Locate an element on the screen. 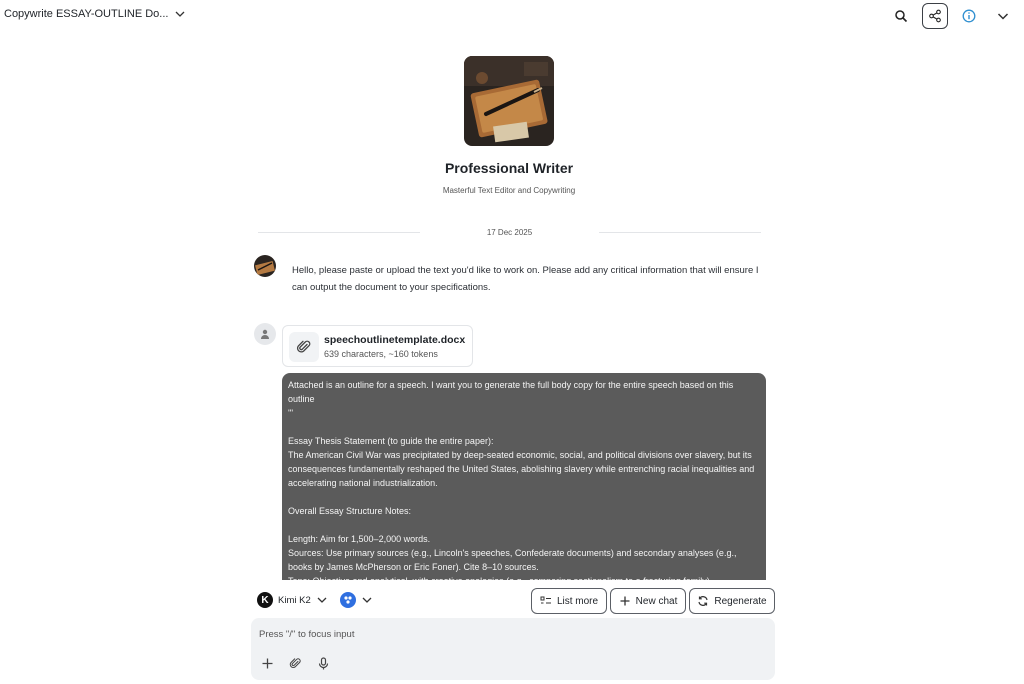  search-icon is located at coordinates (901, 16).